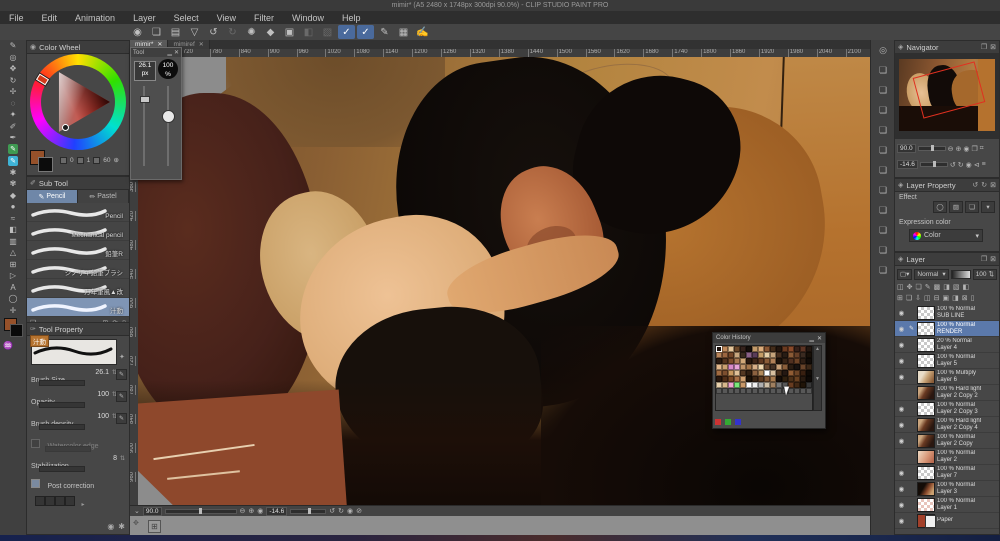  I want to click on menu-window: Window, so click(308, 18).